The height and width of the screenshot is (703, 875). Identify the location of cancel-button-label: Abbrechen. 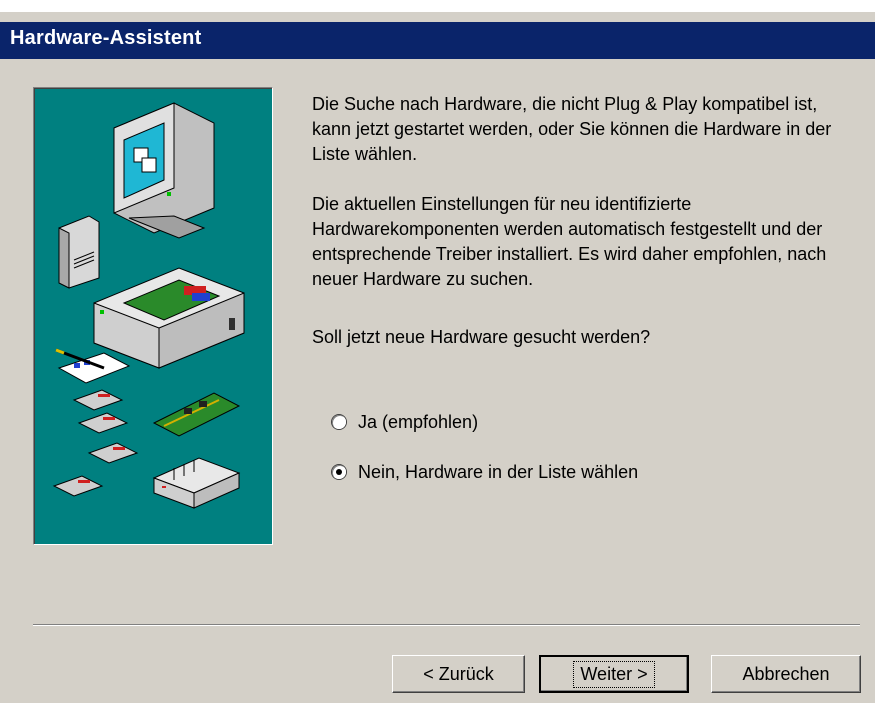
(786, 673).